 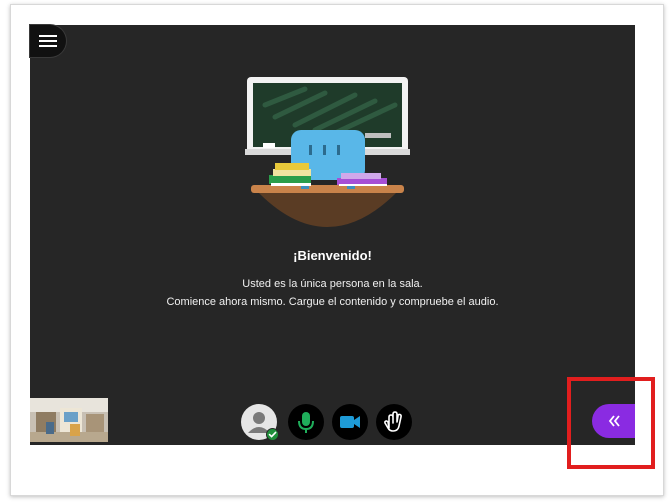 I want to click on welcome-title: ¡Bienvenido!, so click(x=332, y=255).